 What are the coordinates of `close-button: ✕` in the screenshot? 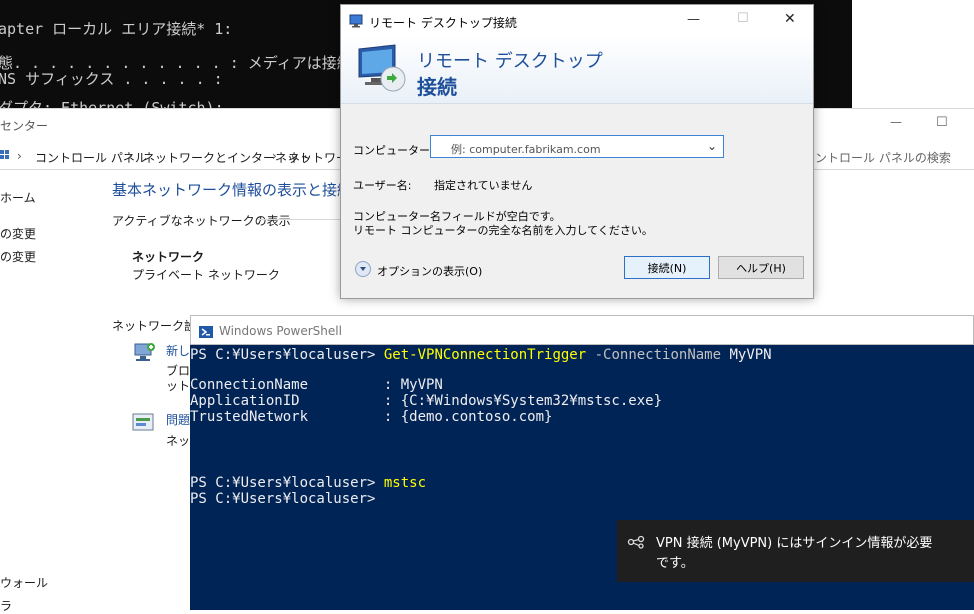 It's located at (790, 19).